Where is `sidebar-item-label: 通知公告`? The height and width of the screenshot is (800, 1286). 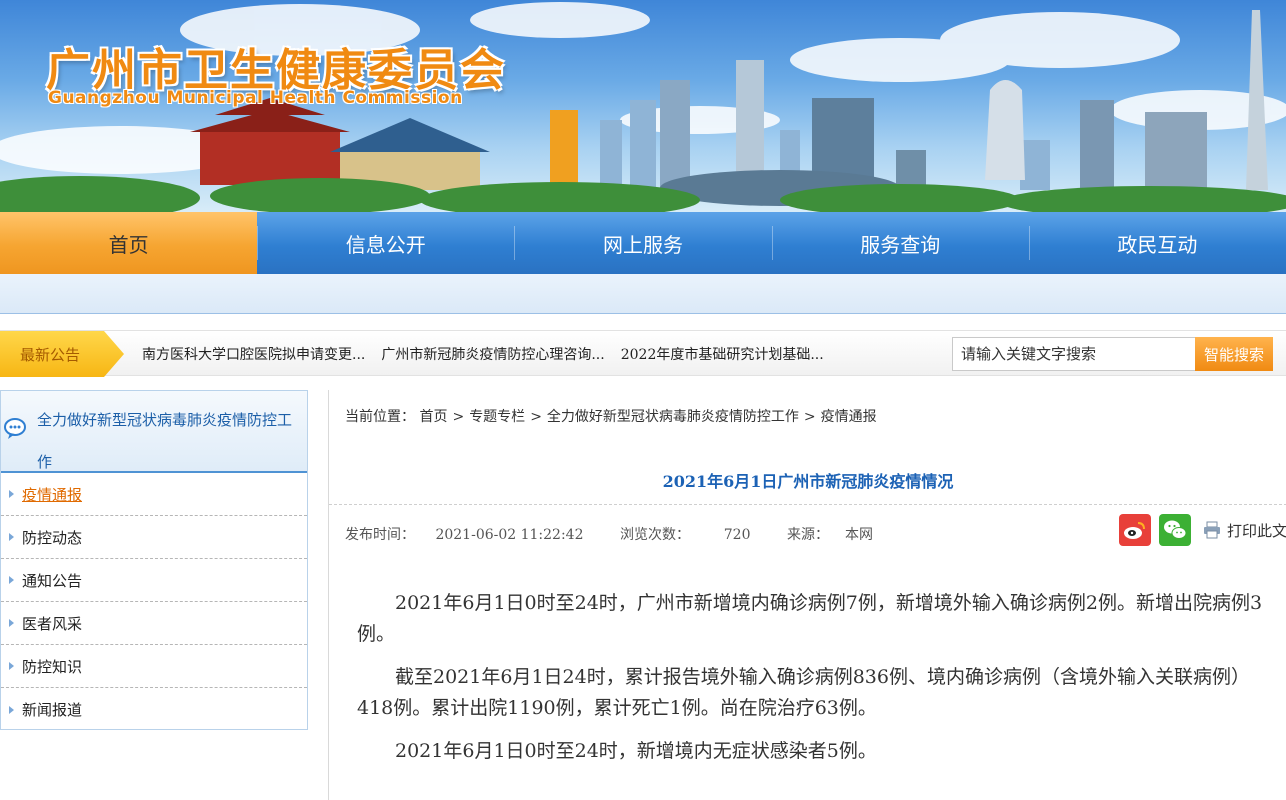 sidebar-item-label: 通知公告 is located at coordinates (52, 580).